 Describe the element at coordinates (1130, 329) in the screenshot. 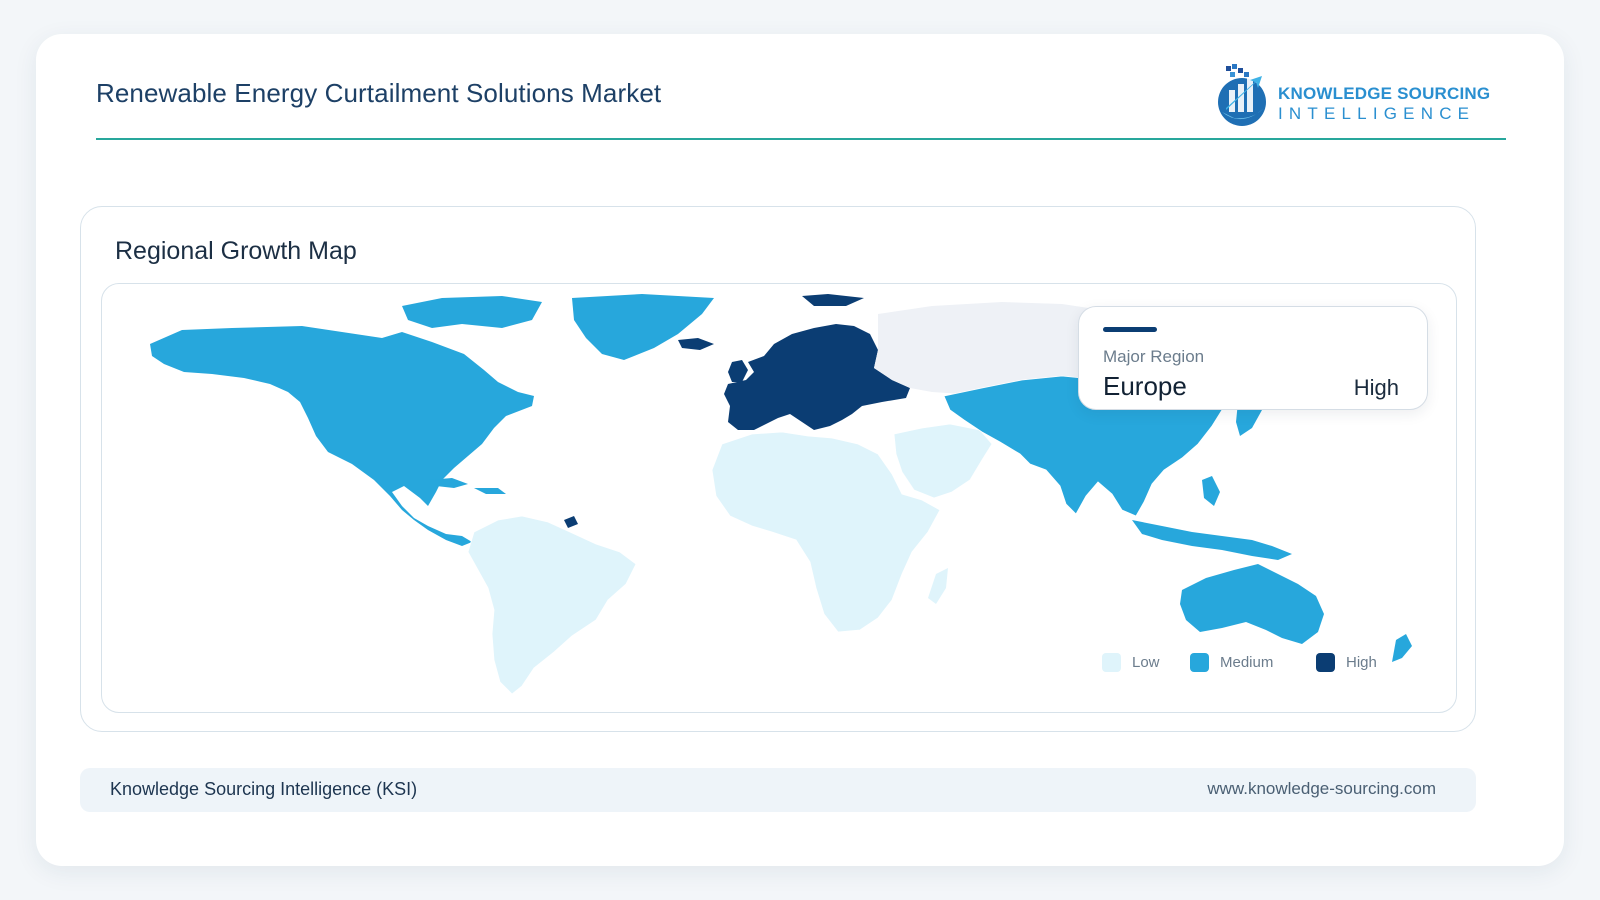

I see `tooltip-color-bar` at that location.